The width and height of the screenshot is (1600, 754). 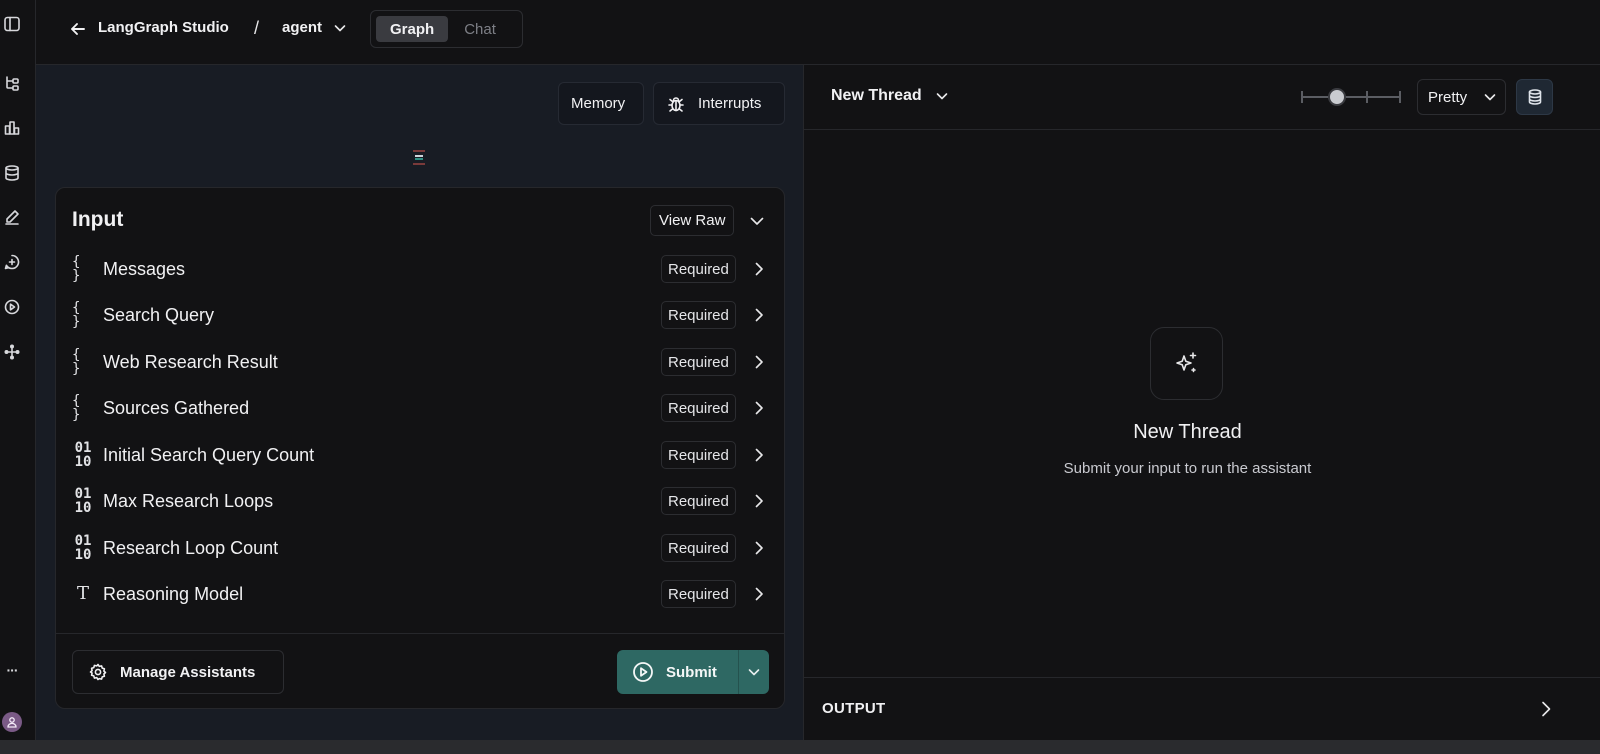 What do you see at coordinates (176, 407) in the screenshot?
I see `field-label: Sources Gathered` at bounding box center [176, 407].